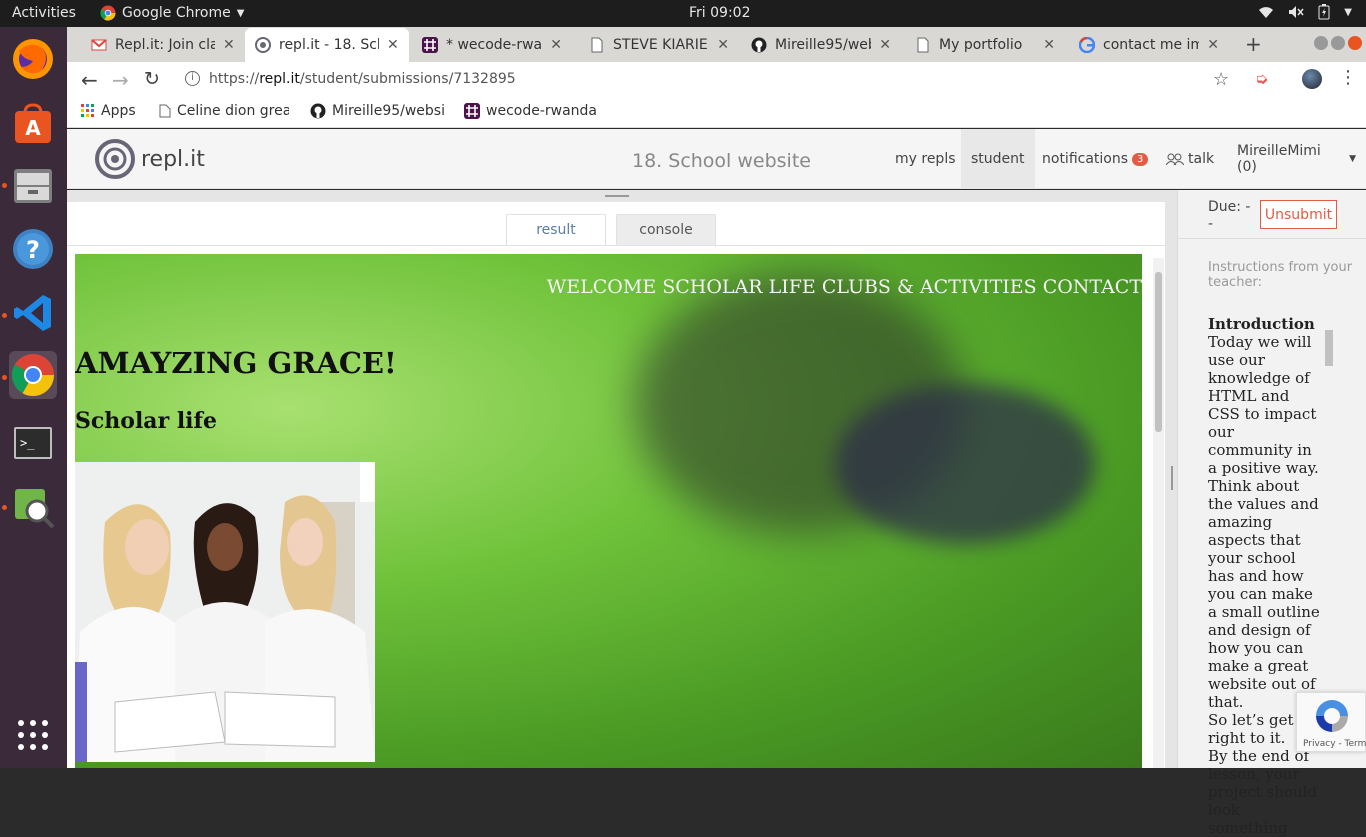 Image resolution: width=1366 pixels, height=837 pixels. I want to click on new-tab-icon: +, so click(1253, 44).